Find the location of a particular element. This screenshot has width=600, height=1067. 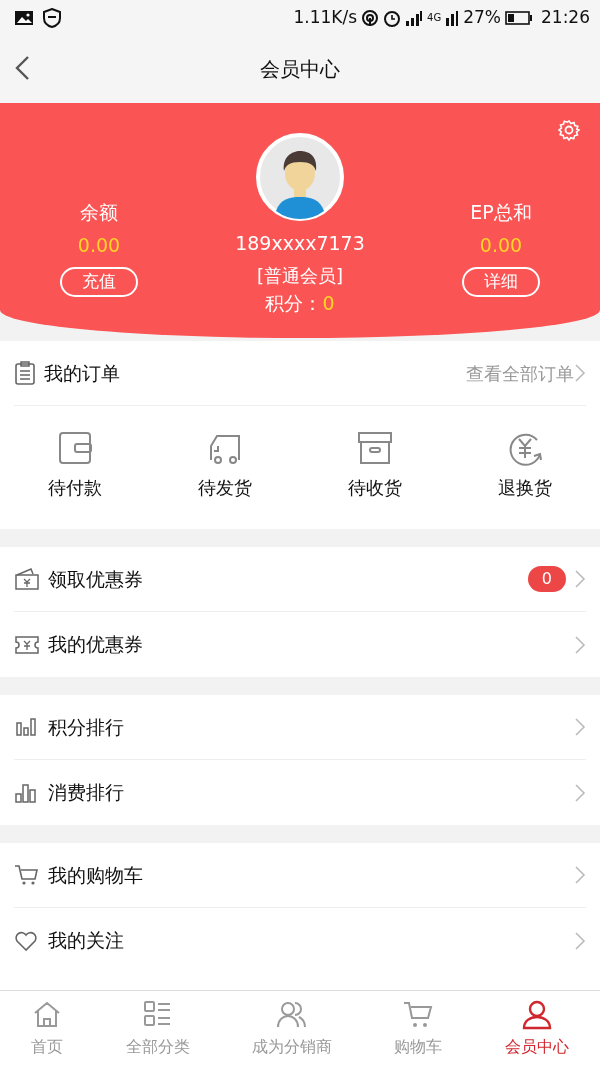

menu-item-link: 消费排行 is located at coordinates (86, 792).